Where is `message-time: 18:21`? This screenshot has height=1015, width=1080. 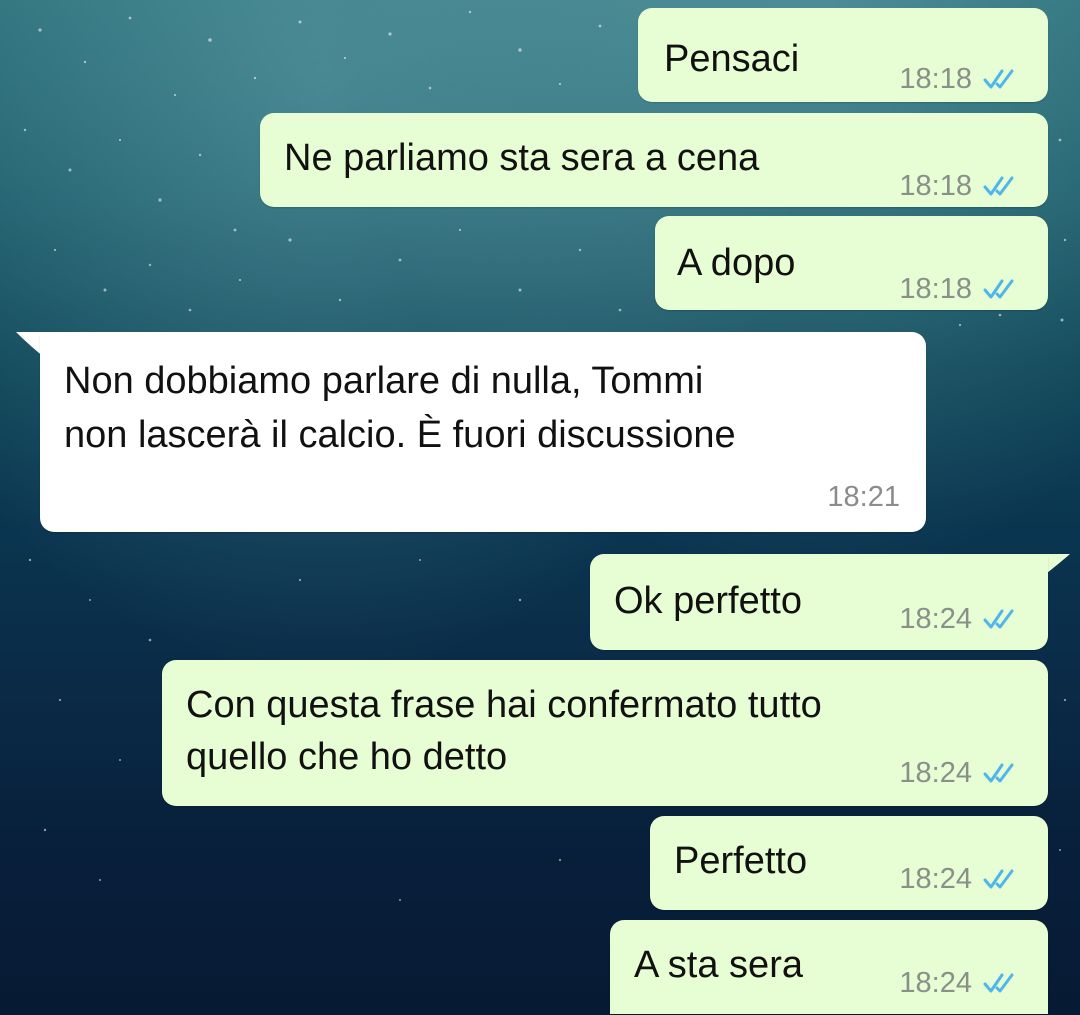
message-time: 18:21 is located at coordinates (863, 497).